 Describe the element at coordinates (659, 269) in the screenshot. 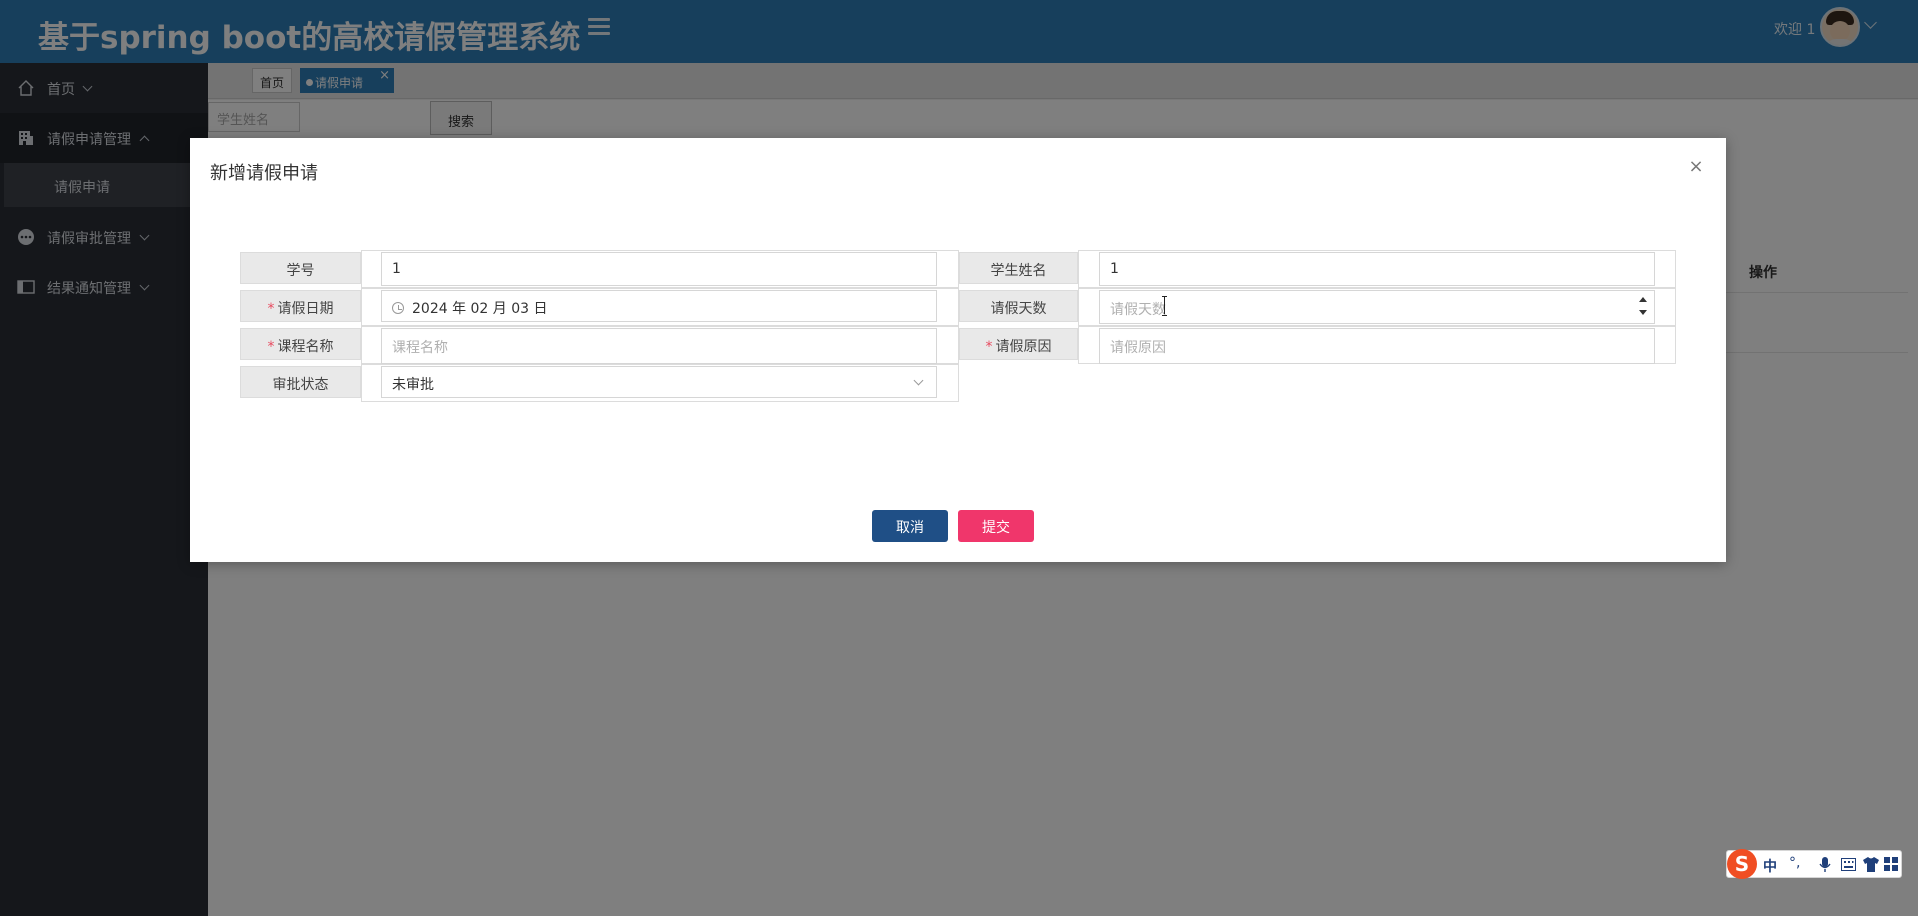

I see `student-id-field: 1` at that location.